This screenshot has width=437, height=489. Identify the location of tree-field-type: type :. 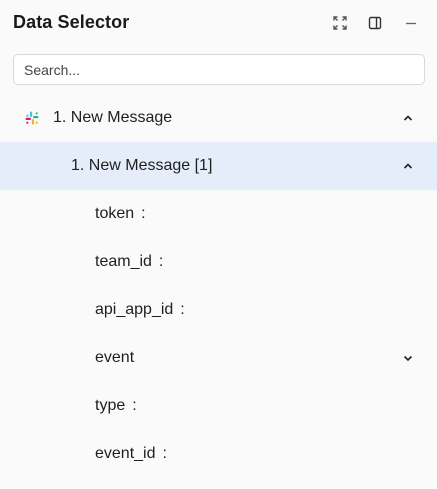
(218, 406).